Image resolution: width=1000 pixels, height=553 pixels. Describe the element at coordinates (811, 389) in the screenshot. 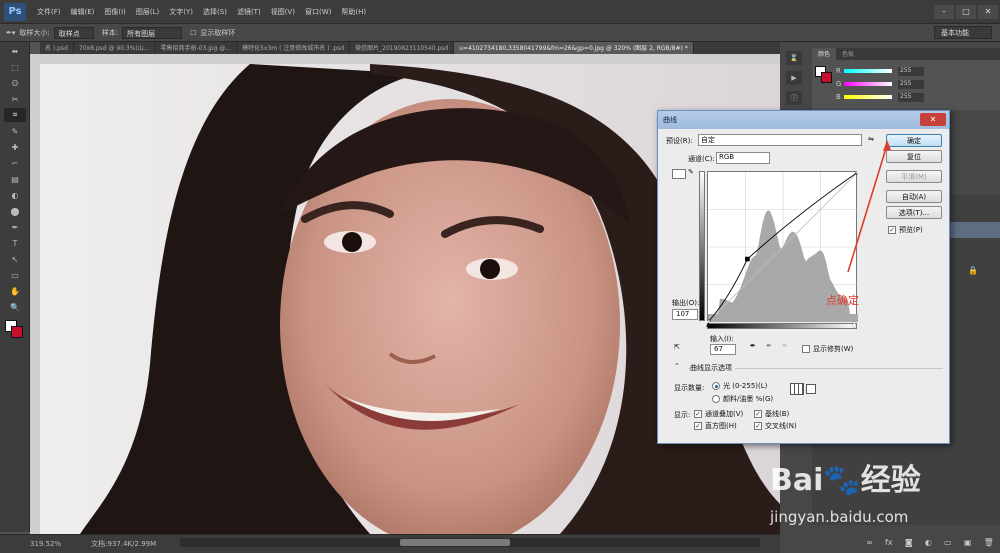

I see `grid-10x10-icon` at that location.